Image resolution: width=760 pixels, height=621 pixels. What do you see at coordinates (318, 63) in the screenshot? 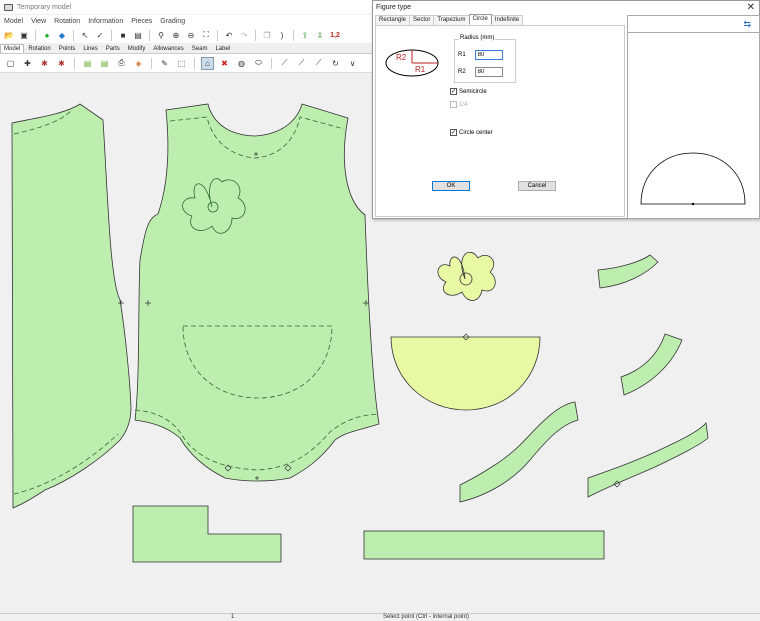
I see `line3-tool-icon: ⟋` at bounding box center [318, 63].